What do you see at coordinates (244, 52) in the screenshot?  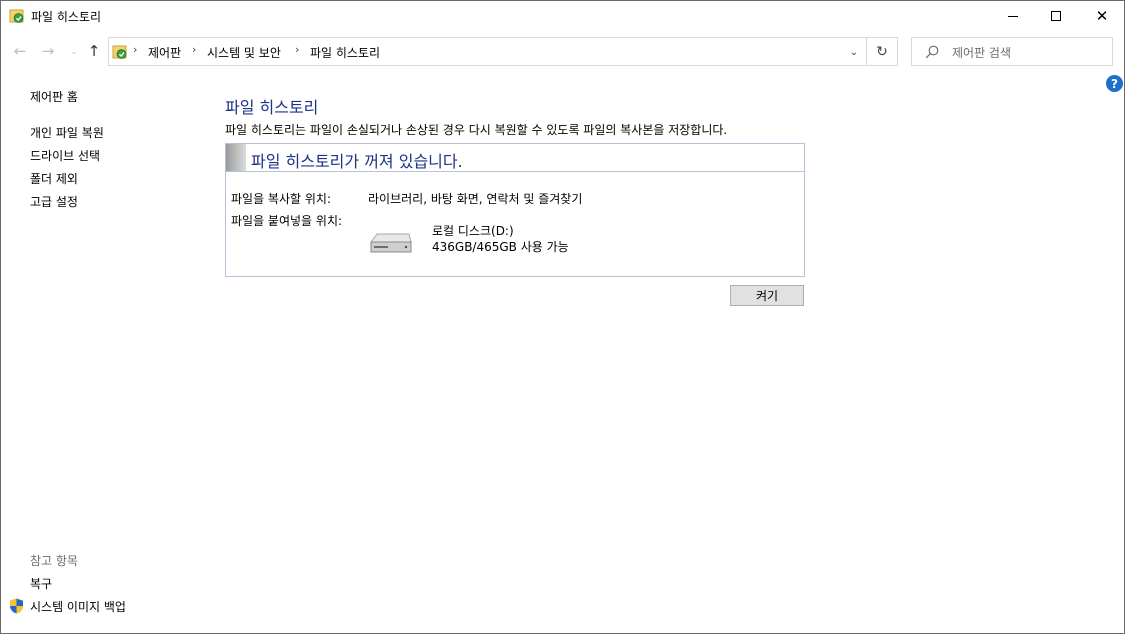 I see `breadcrumb-system-security: 시스템 및 보안` at bounding box center [244, 52].